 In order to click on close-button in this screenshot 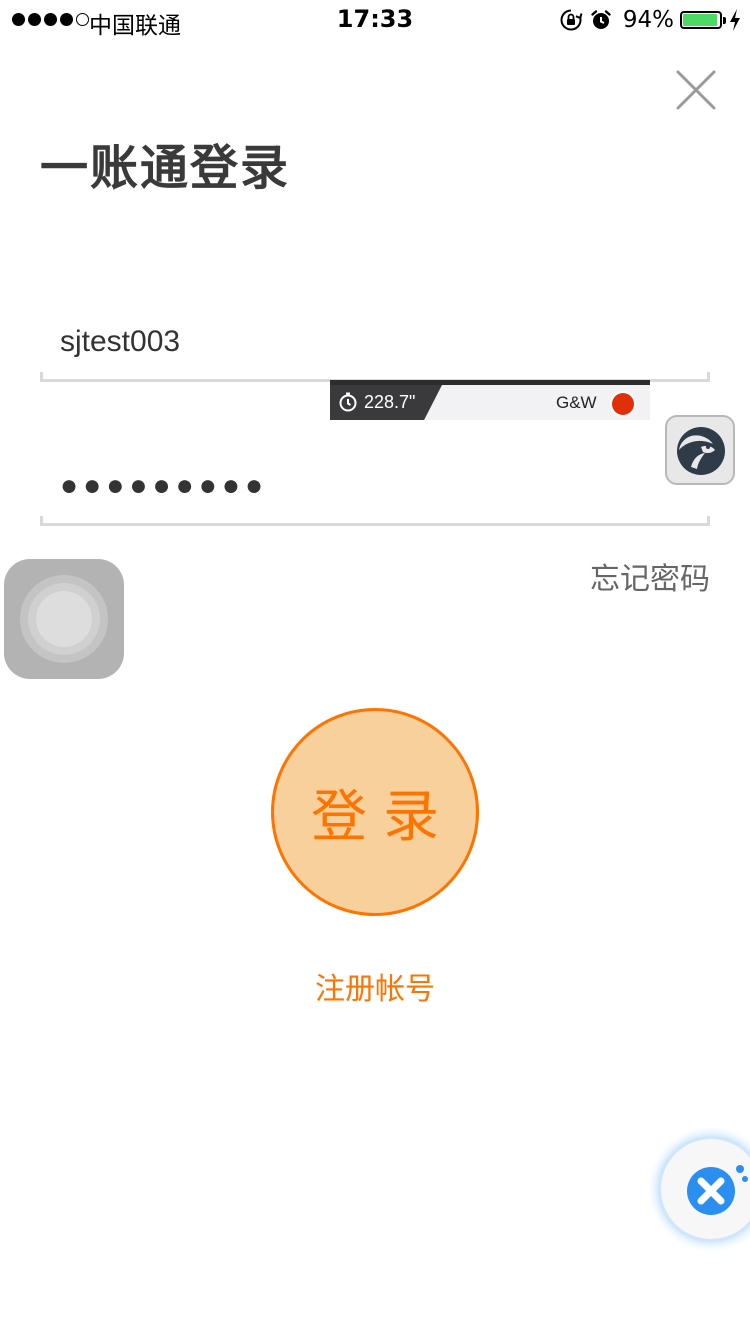, I will do `click(696, 90)`.